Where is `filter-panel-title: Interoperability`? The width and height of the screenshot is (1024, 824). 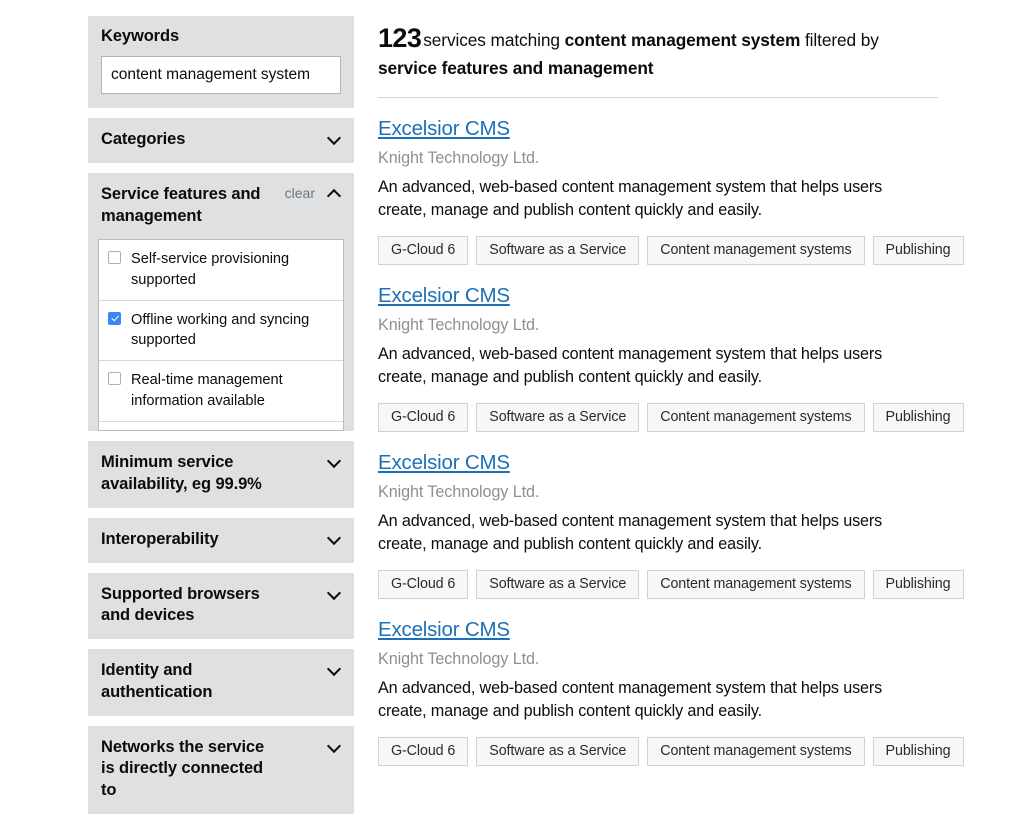
filter-panel-title: Interoperability is located at coordinates (160, 538).